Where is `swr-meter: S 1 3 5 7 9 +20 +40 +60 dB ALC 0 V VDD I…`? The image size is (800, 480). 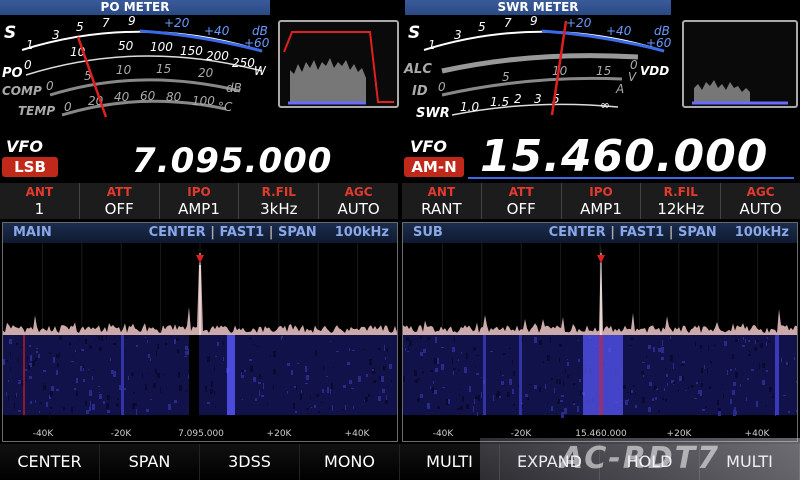 swr-meter: S 1 3 5 7 9 +20 +40 +60 dB ALC 0 V VDD I… is located at coordinates (538, 67).